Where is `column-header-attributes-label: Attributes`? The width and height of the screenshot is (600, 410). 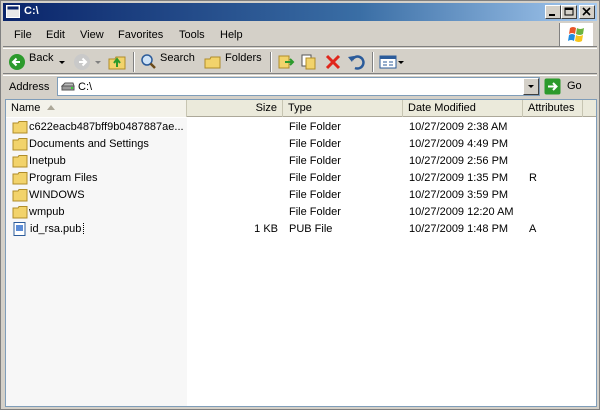 column-header-attributes-label: Attributes is located at coordinates (551, 108).